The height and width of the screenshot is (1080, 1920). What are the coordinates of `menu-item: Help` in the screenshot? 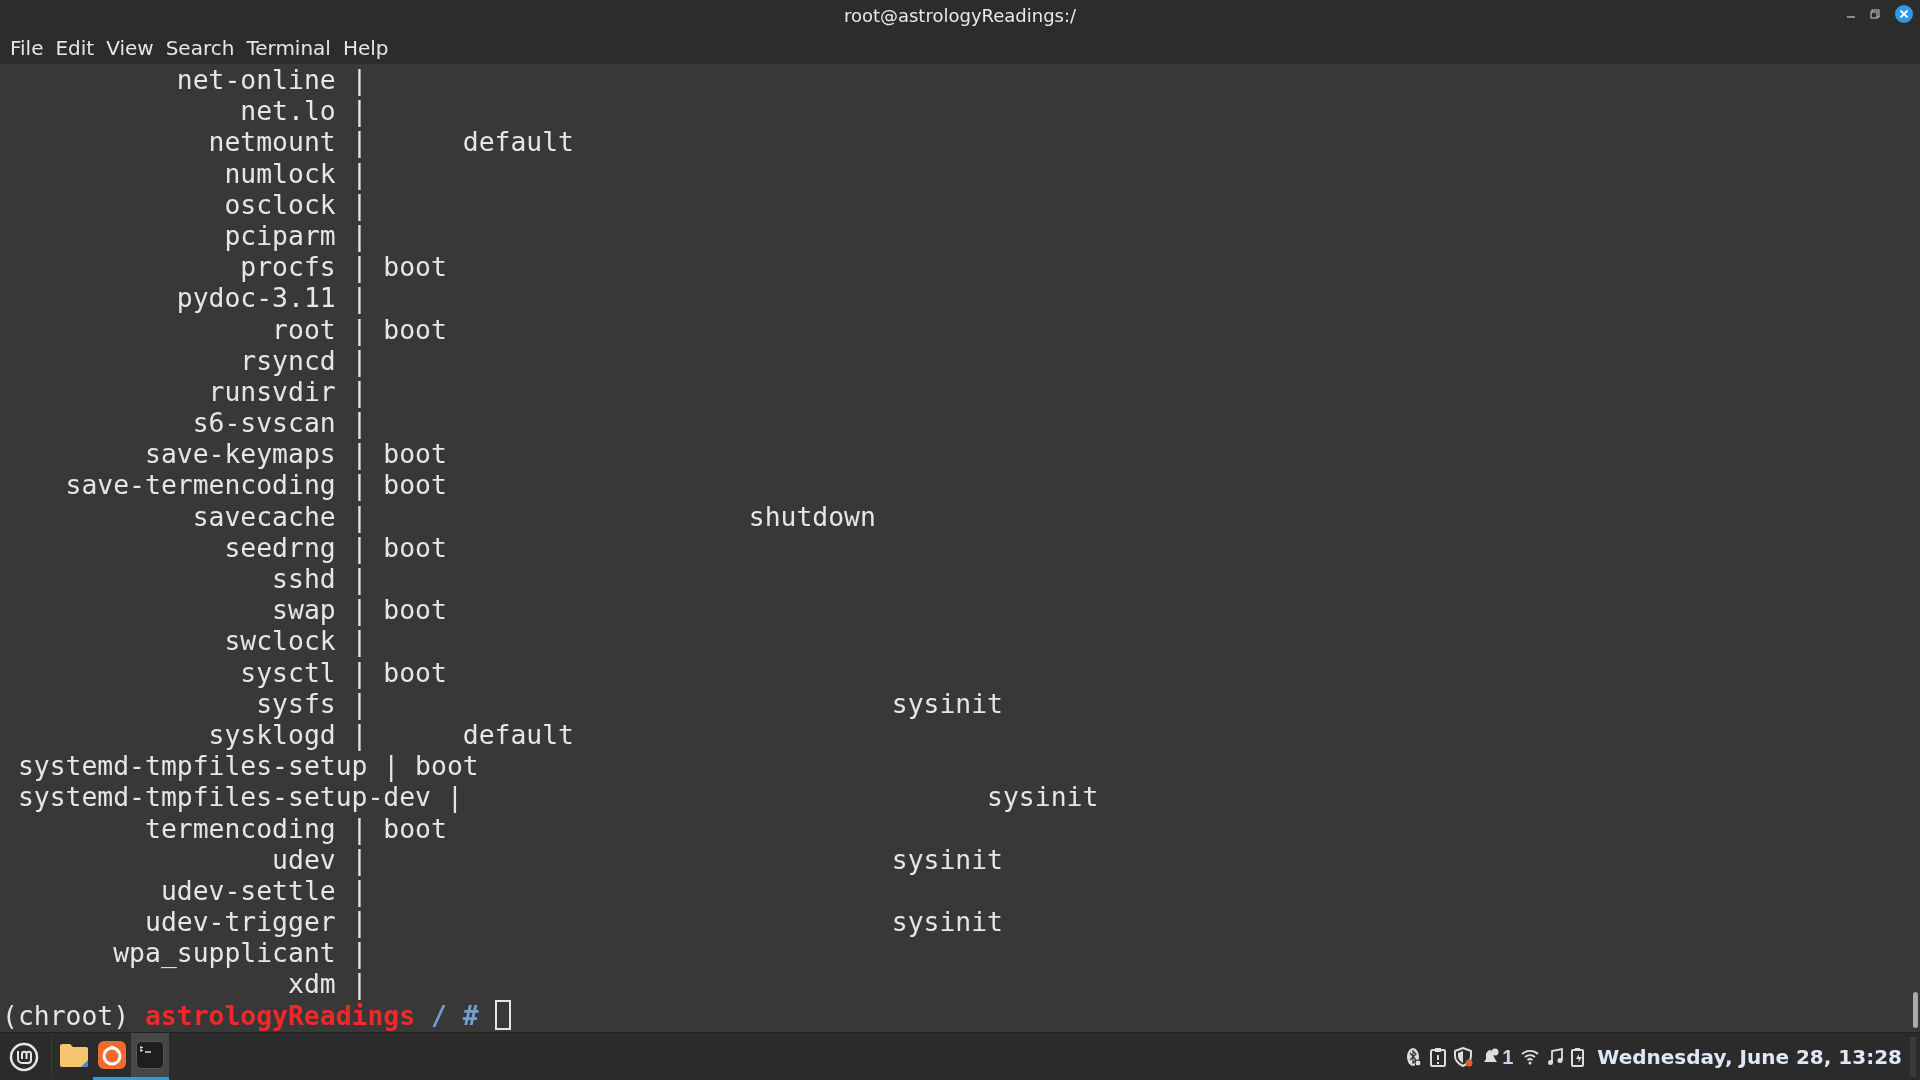 It's located at (365, 47).